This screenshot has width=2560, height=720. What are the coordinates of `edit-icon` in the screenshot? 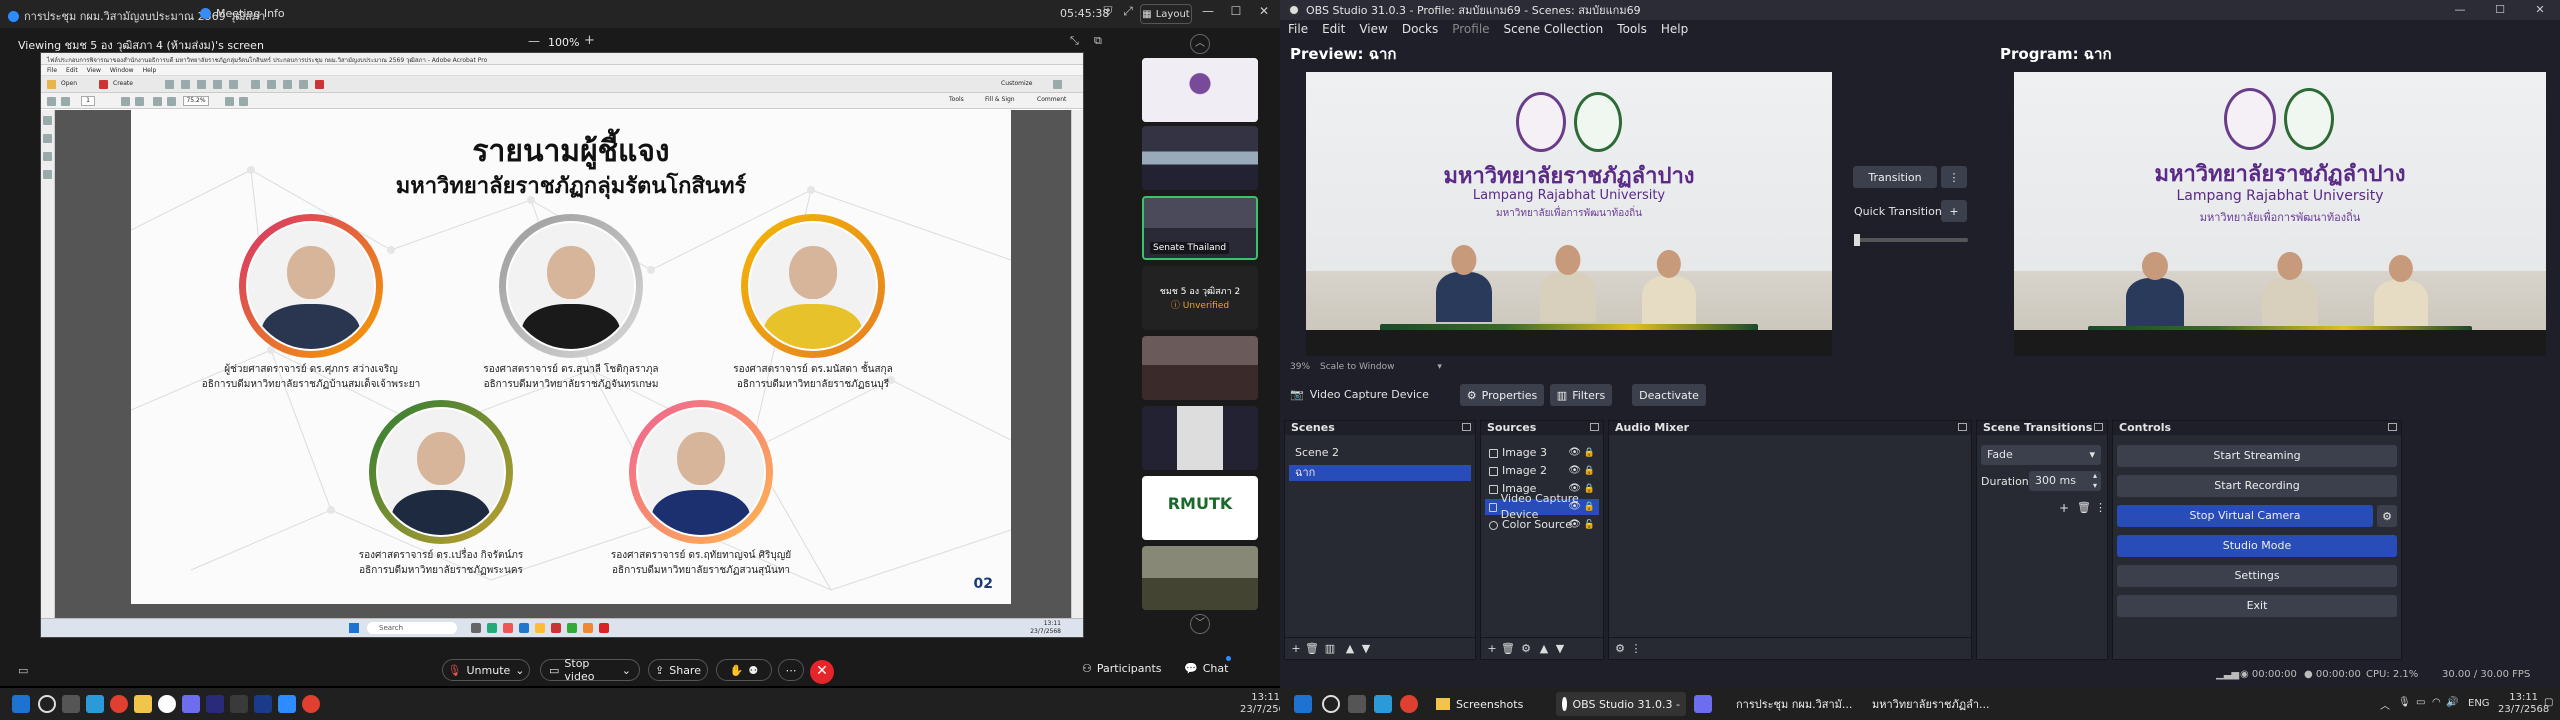 It's located at (217, 84).